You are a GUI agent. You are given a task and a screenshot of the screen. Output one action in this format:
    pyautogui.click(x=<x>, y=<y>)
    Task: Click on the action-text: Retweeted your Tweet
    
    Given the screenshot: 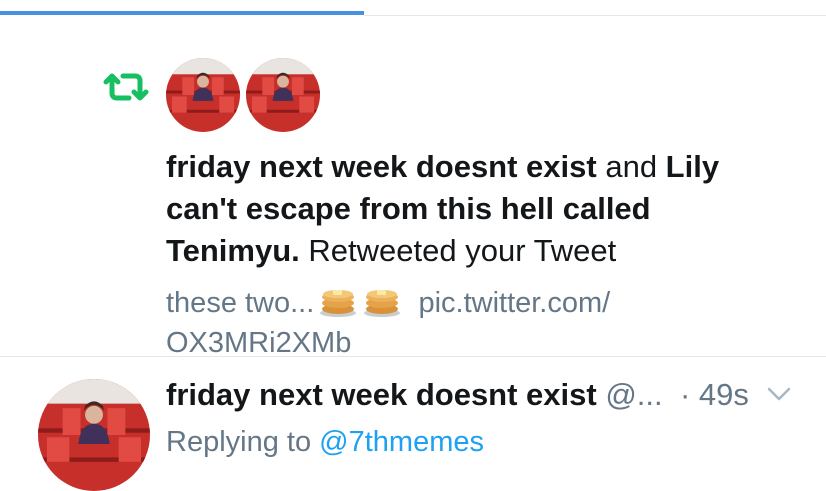 What is the action you would take?
    pyautogui.click(x=458, y=250)
    